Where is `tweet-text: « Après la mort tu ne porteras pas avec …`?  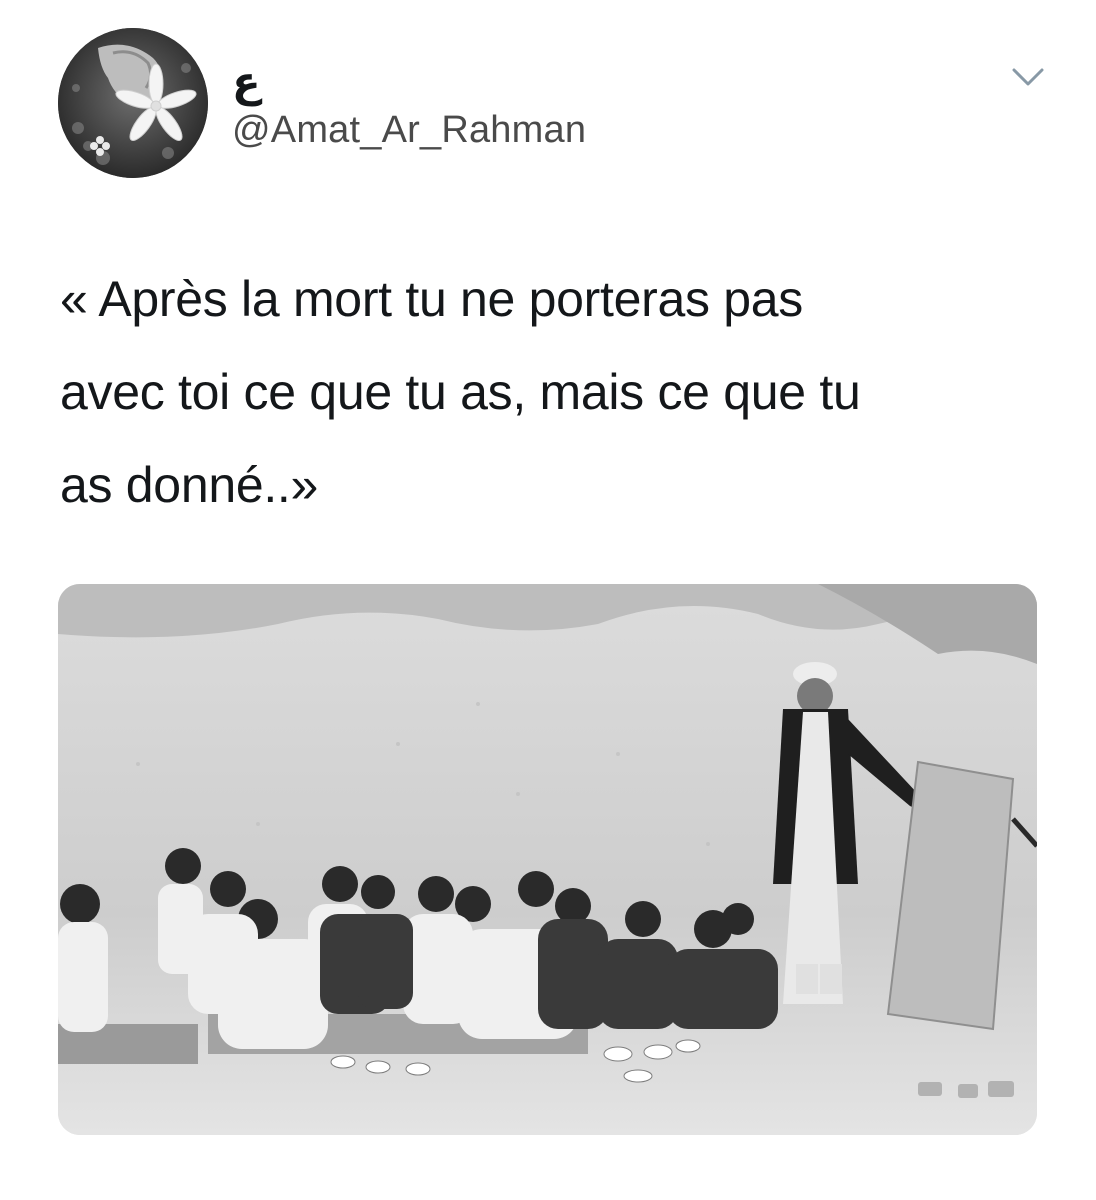 tweet-text: « Après la mort tu ne porteras pas avec … is located at coordinates (460, 392).